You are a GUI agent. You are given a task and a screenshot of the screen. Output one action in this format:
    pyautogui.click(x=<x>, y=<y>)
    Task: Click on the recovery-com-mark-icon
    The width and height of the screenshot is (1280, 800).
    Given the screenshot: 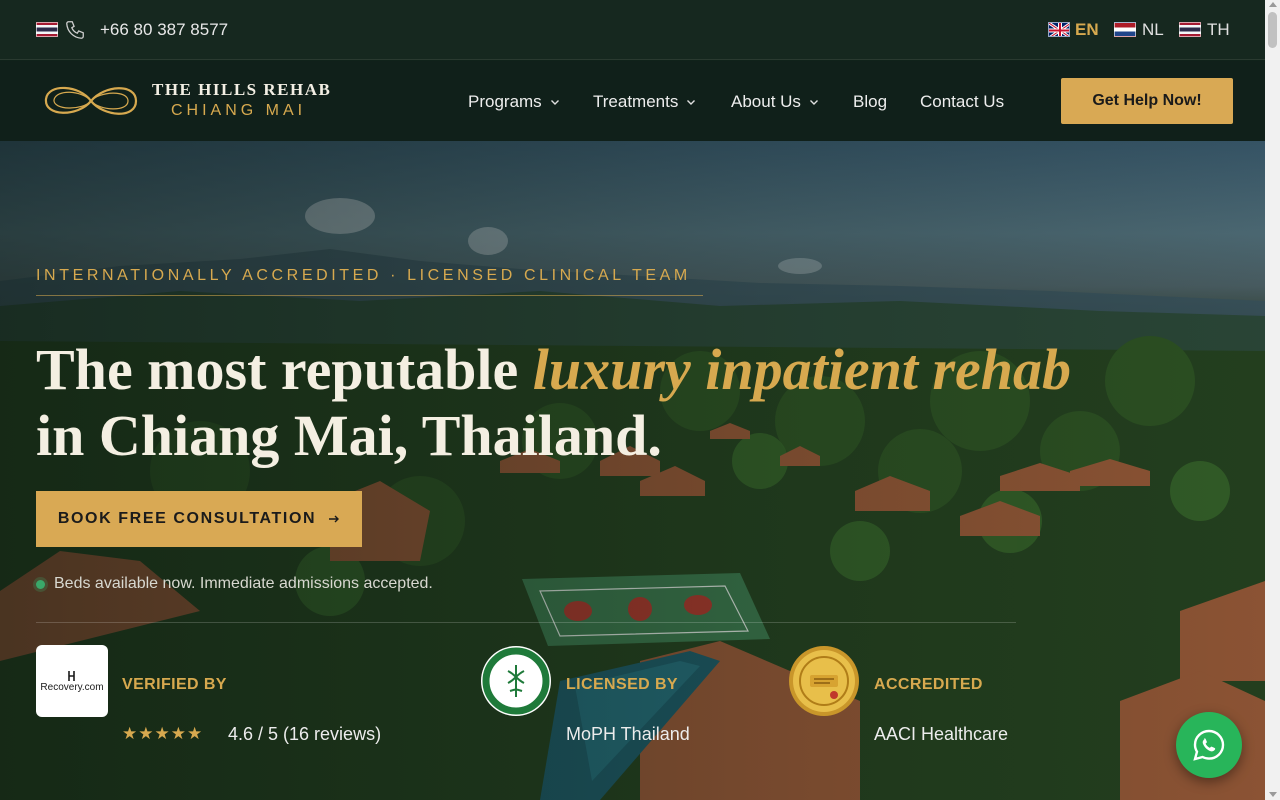 What is the action you would take?
    pyautogui.click(x=71, y=675)
    